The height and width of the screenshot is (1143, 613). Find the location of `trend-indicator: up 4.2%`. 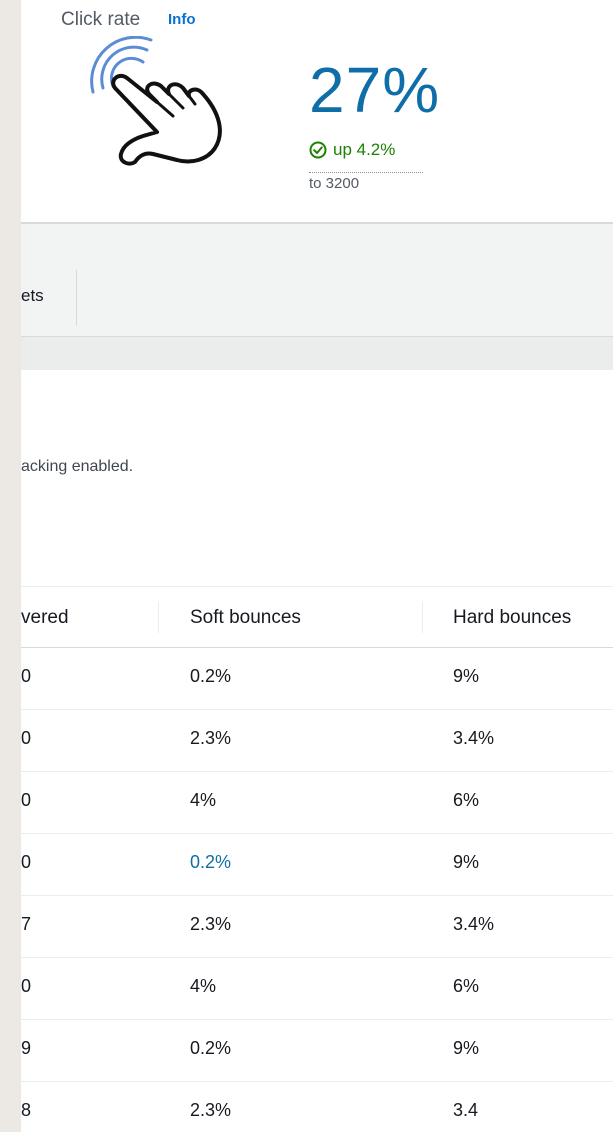

trend-indicator: up 4.2% is located at coordinates (352, 150).